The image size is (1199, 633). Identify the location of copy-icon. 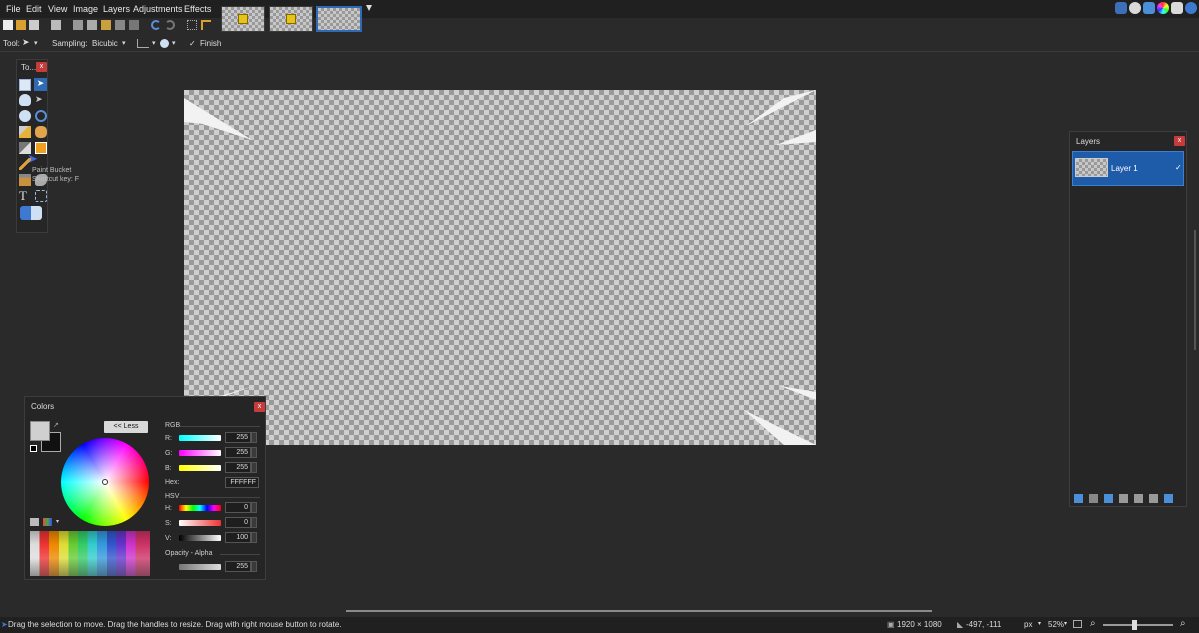
(92, 25).